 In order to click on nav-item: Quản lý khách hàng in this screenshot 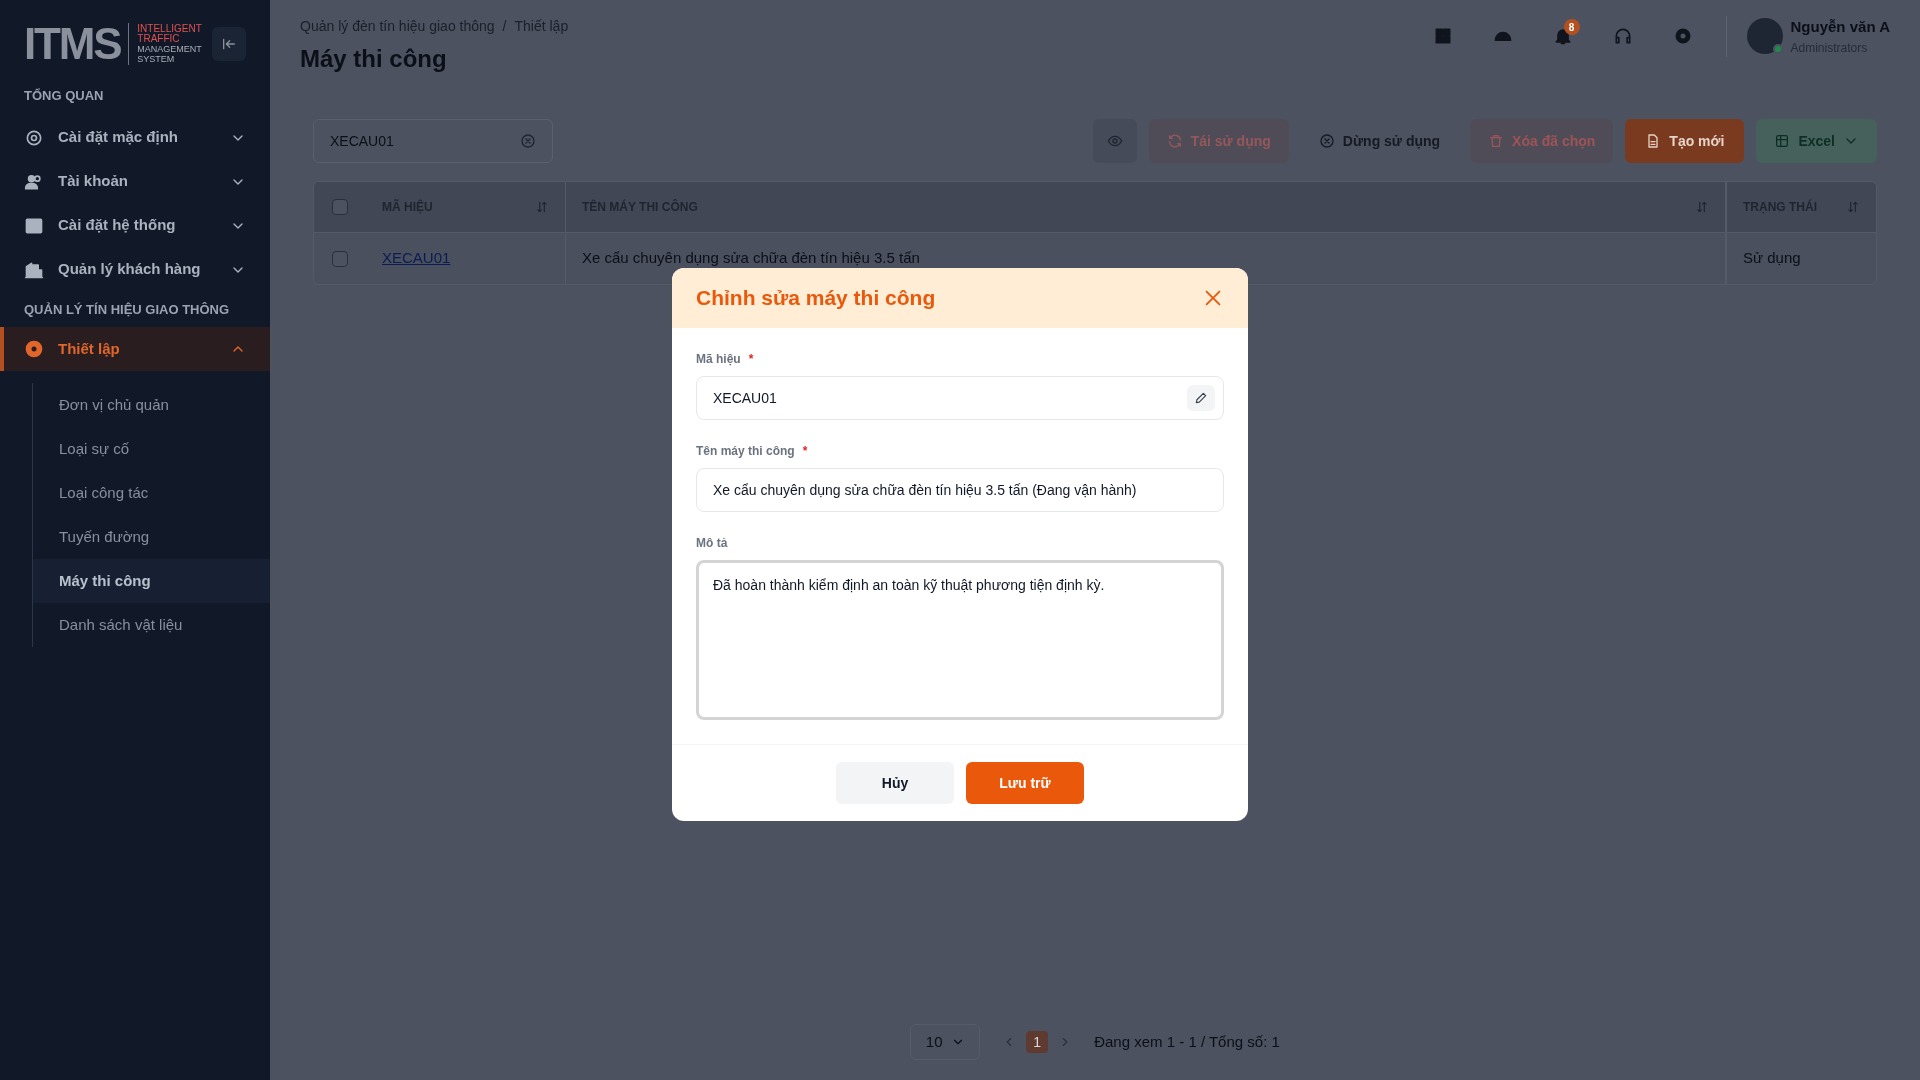, I will do `click(135, 269)`.